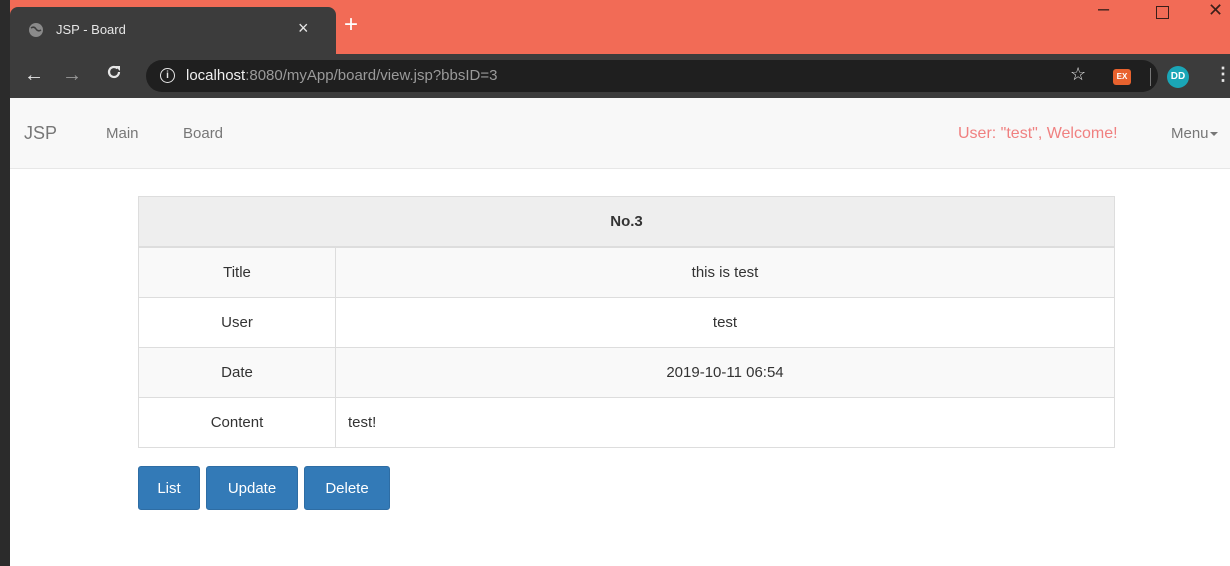  What do you see at coordinates (1150, 77) in the screenshot?
I see `toolbar-divider` at bounding box center [1150, 77].